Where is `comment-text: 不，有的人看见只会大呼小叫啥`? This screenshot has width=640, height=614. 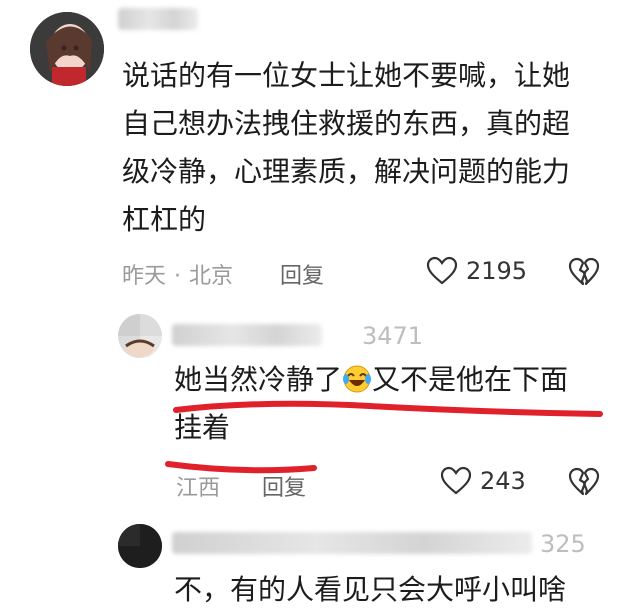
comment-text: 不，有的人看见只会大呼小叫啥 is located at coordinates (394, 590).